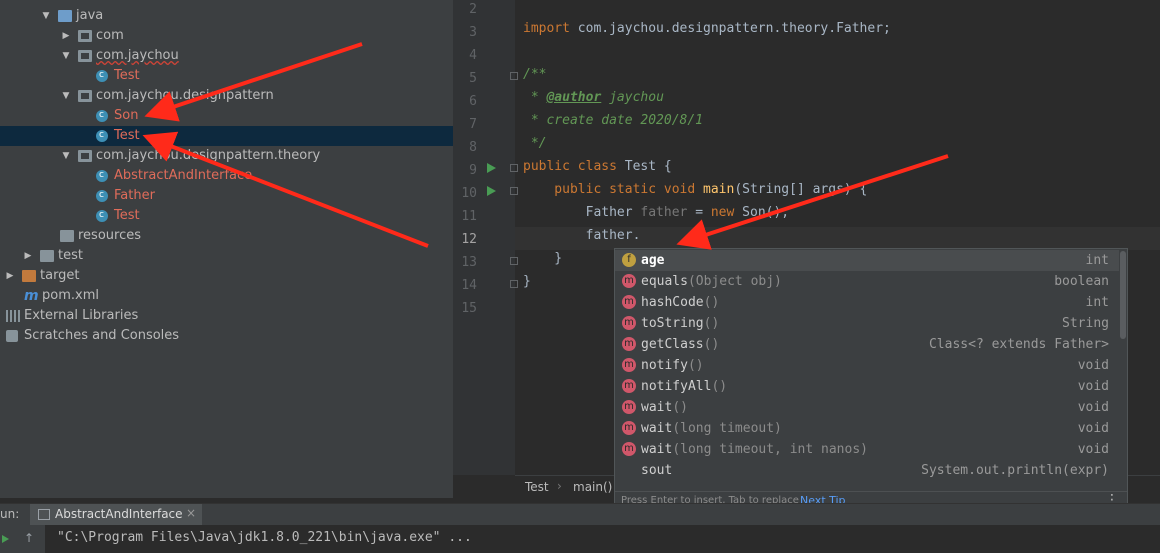  I want to click on completion-item: m wait(long timeout) void, so click(867, 428).